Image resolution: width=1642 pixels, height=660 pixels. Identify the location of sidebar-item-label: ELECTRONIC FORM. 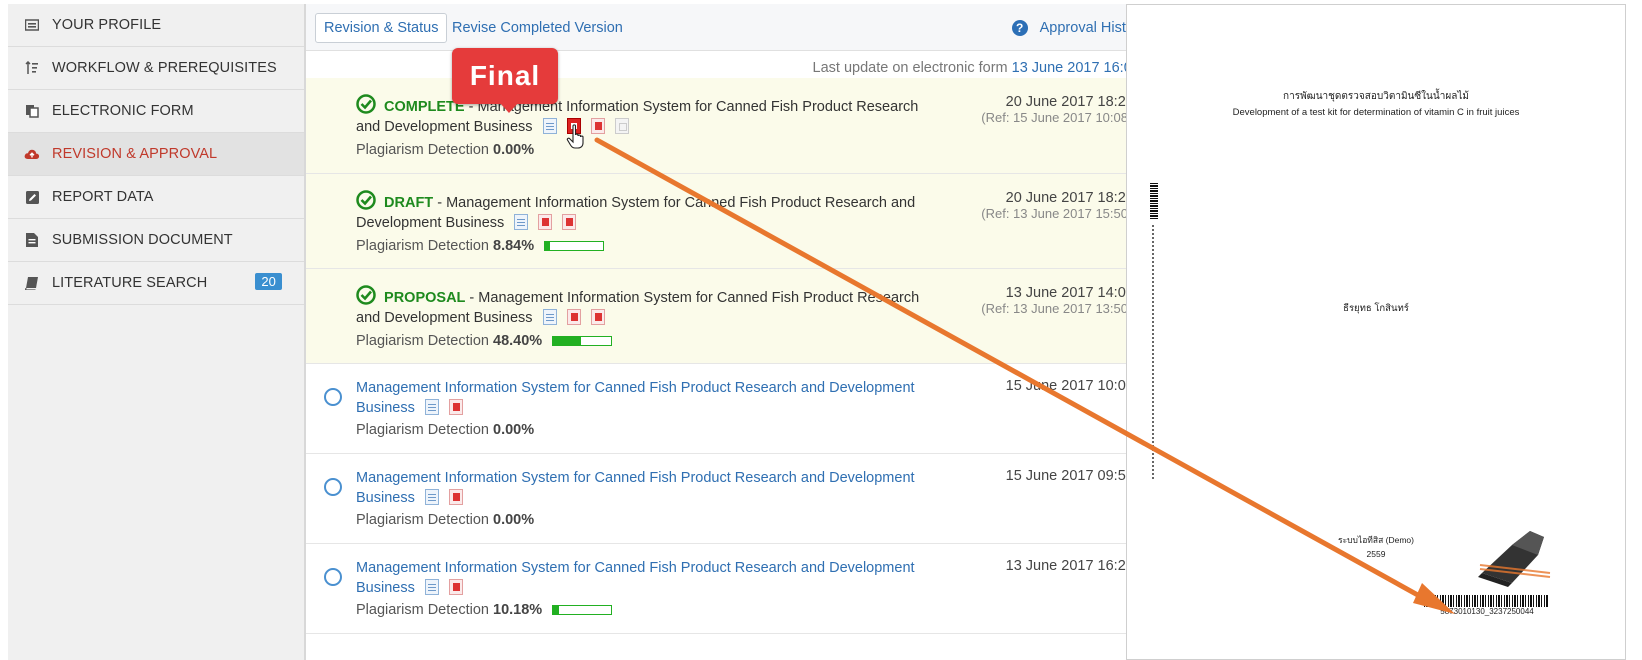
(123, 111).